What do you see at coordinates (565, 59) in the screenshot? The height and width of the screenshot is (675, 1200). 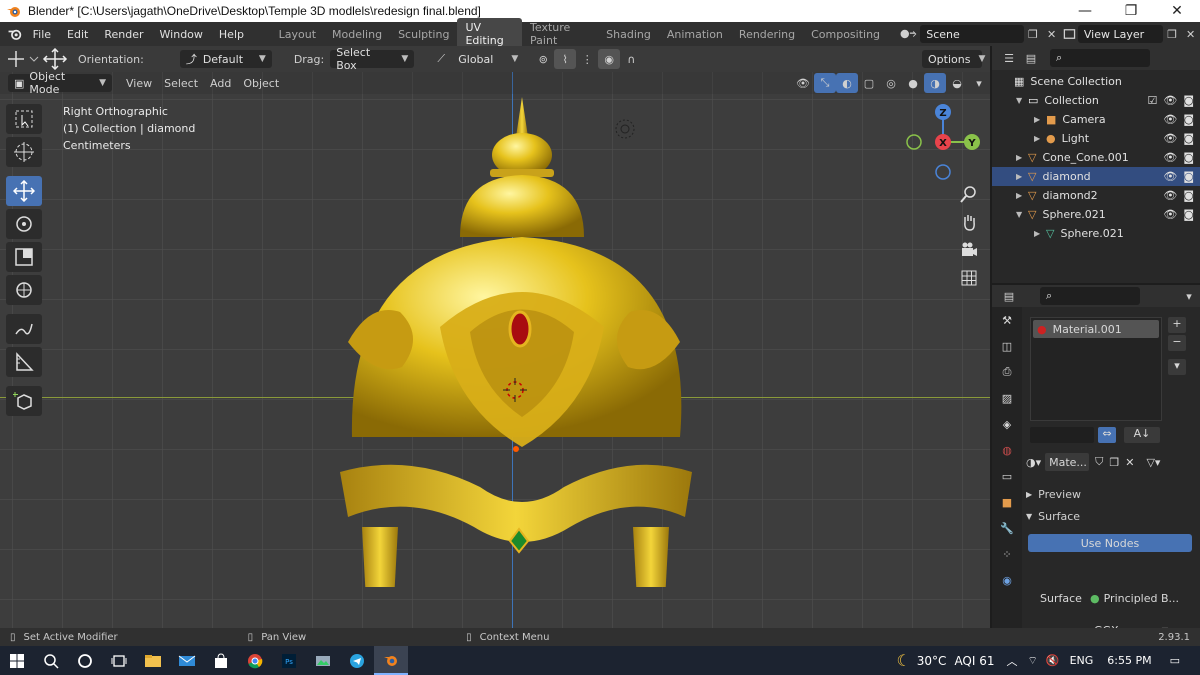 I see `snap-icon: ⌇` at bounding box center [565, 59].